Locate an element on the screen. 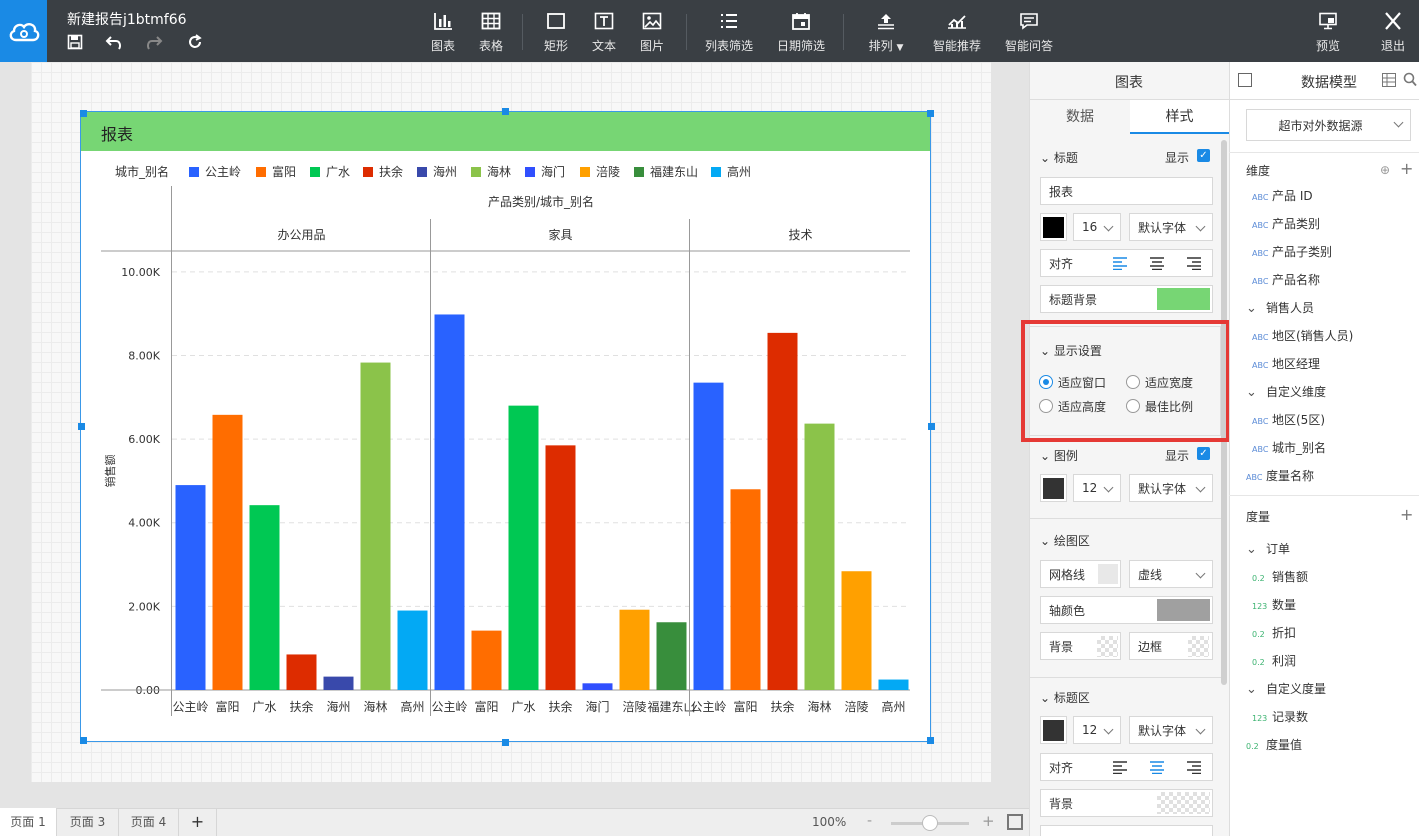  field-item: ABC 产品子类别 is located at coordinates (1292, 251).